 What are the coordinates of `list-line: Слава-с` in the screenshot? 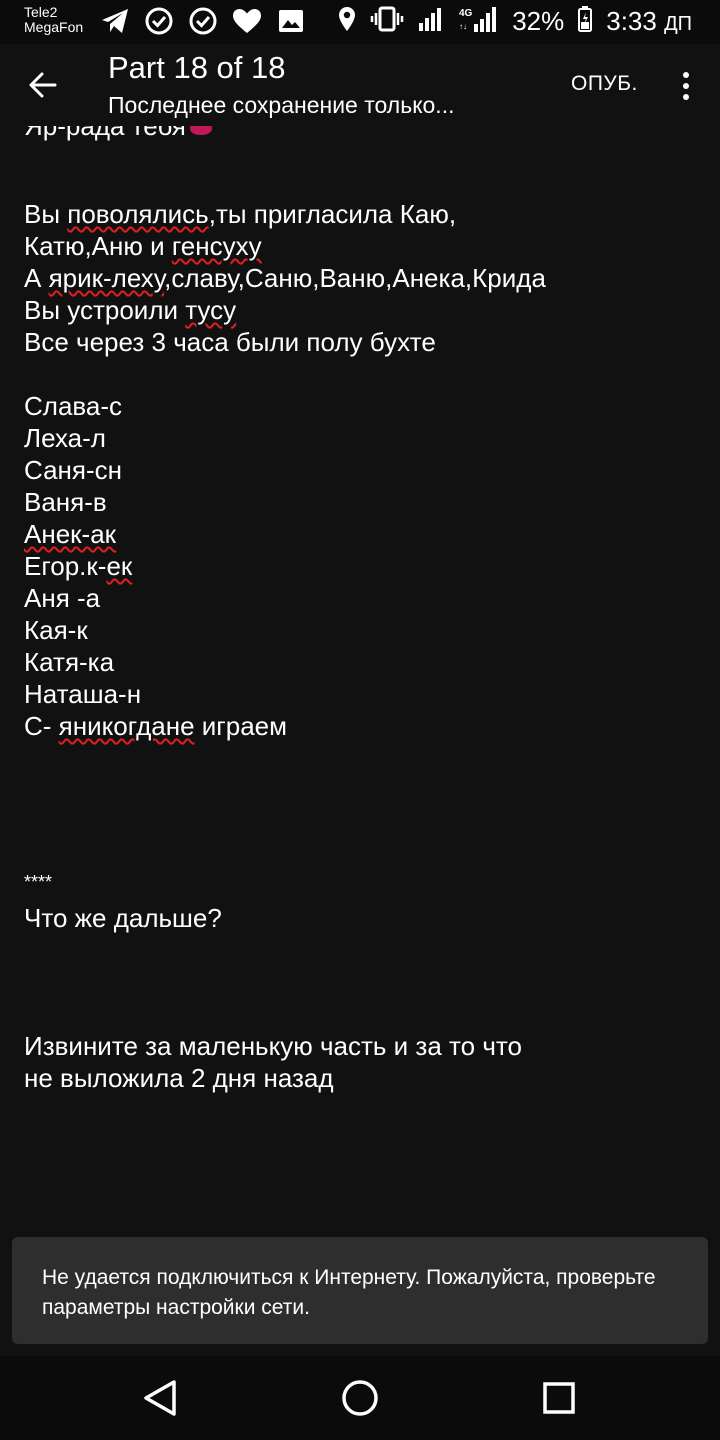 It's located at (73, 406).